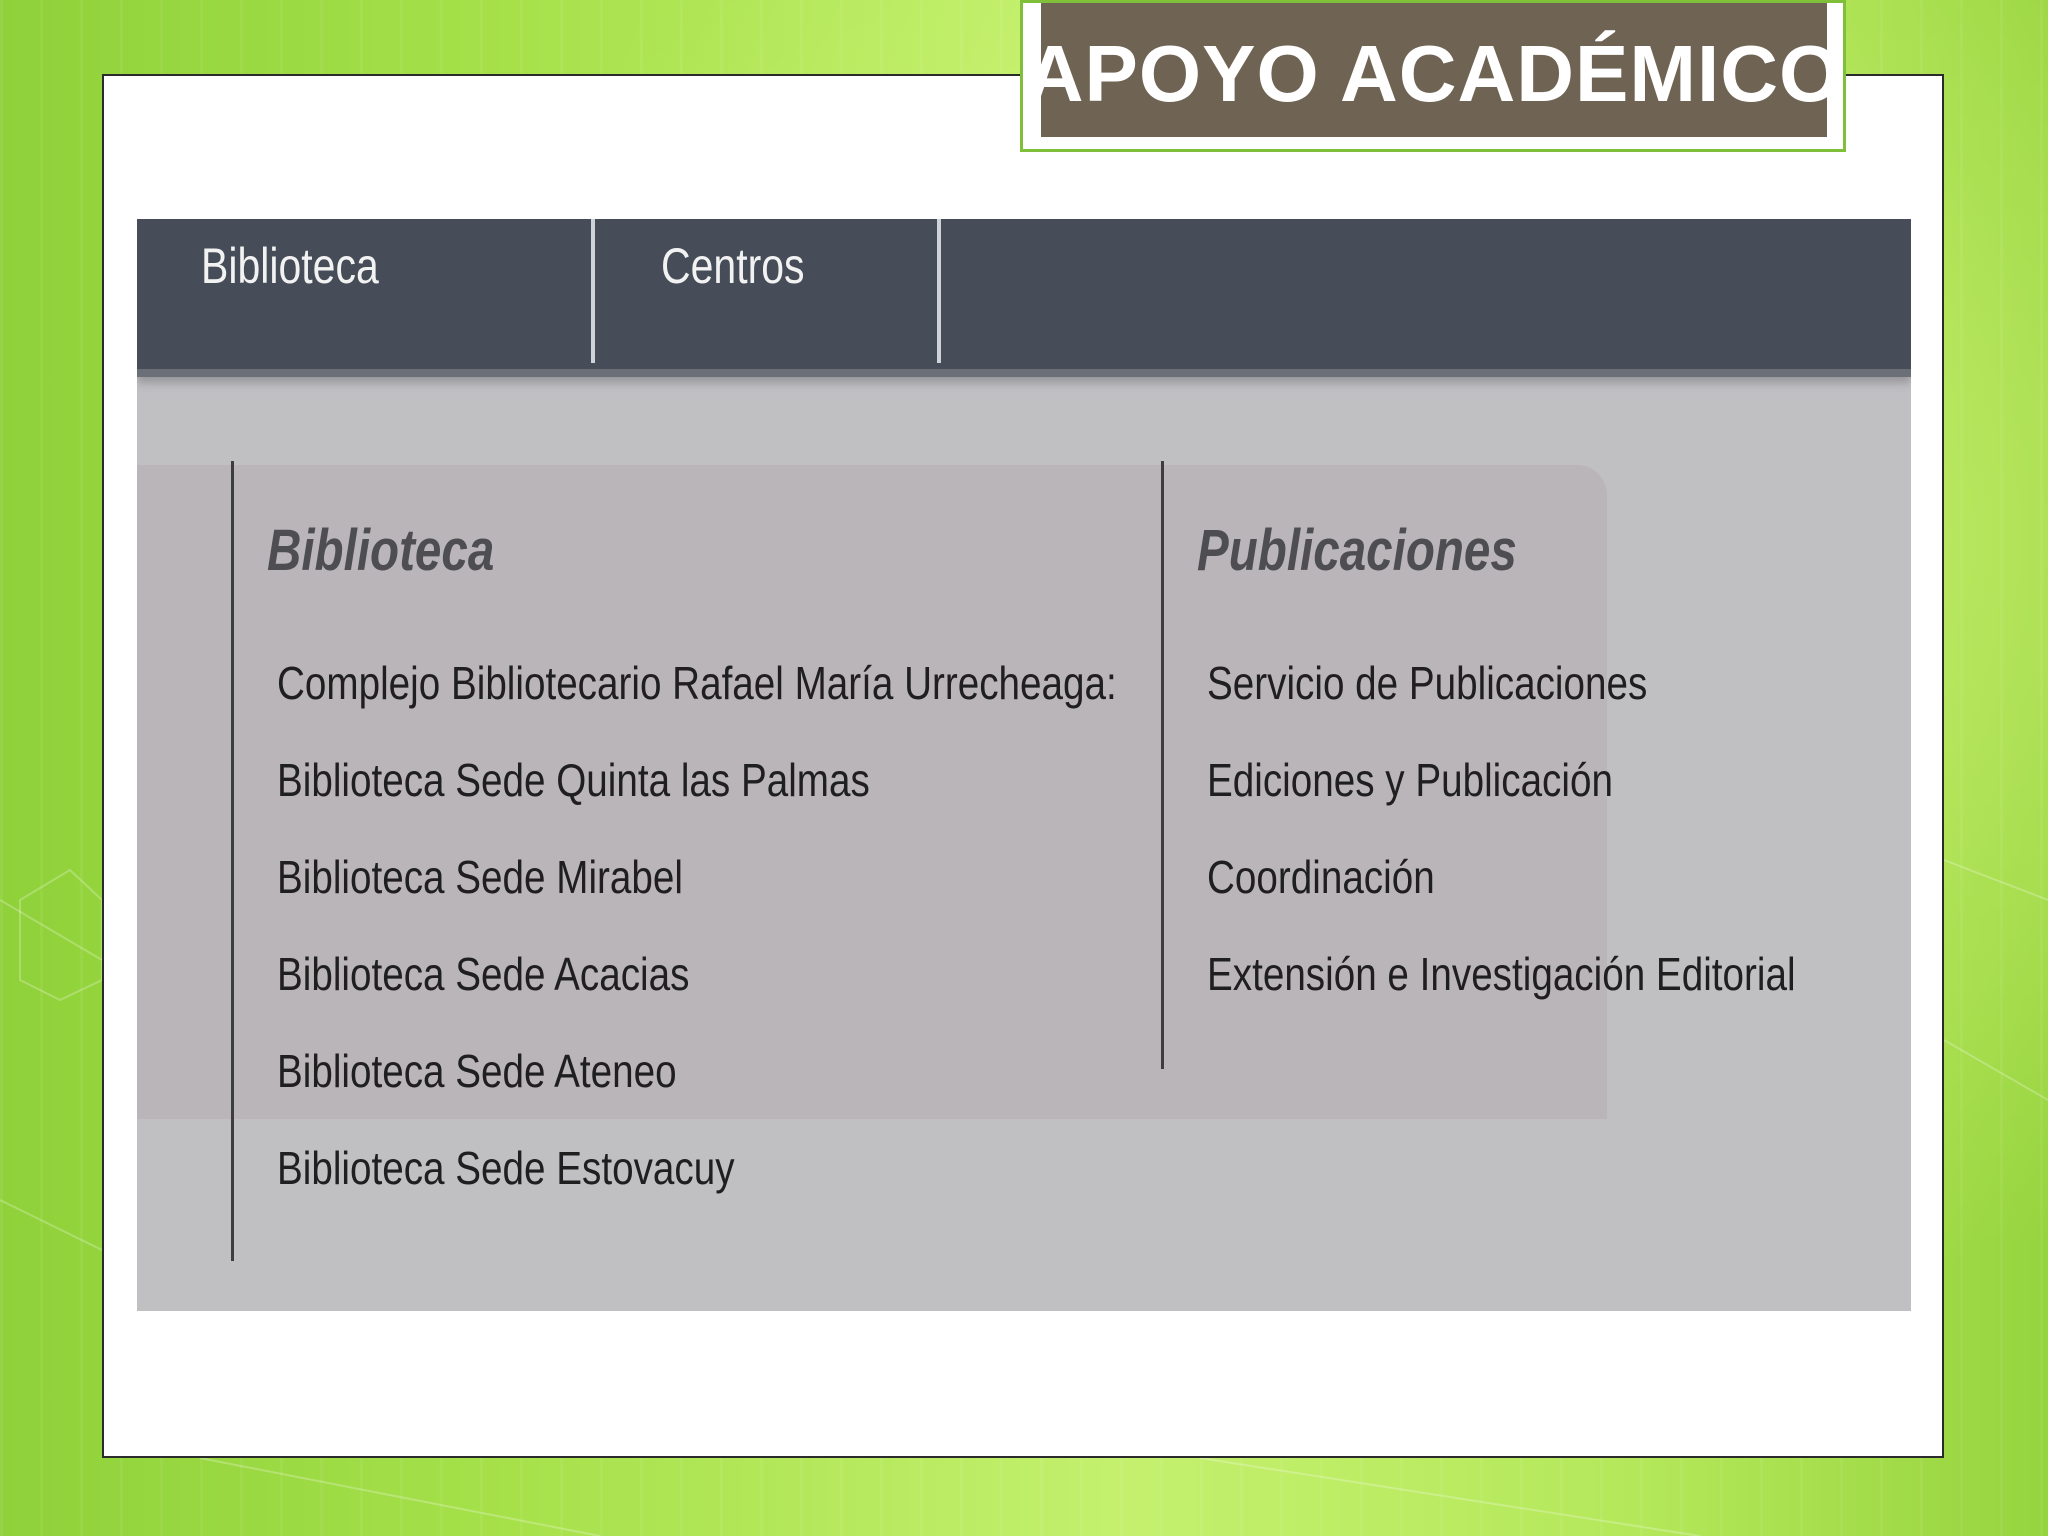 The image size is (2048, 1536). What do you see at coordinates (290, 291) in the screenshot?
I see `nav-tab-biblioteca: Biblioteca` at bounding box center [290, 291].